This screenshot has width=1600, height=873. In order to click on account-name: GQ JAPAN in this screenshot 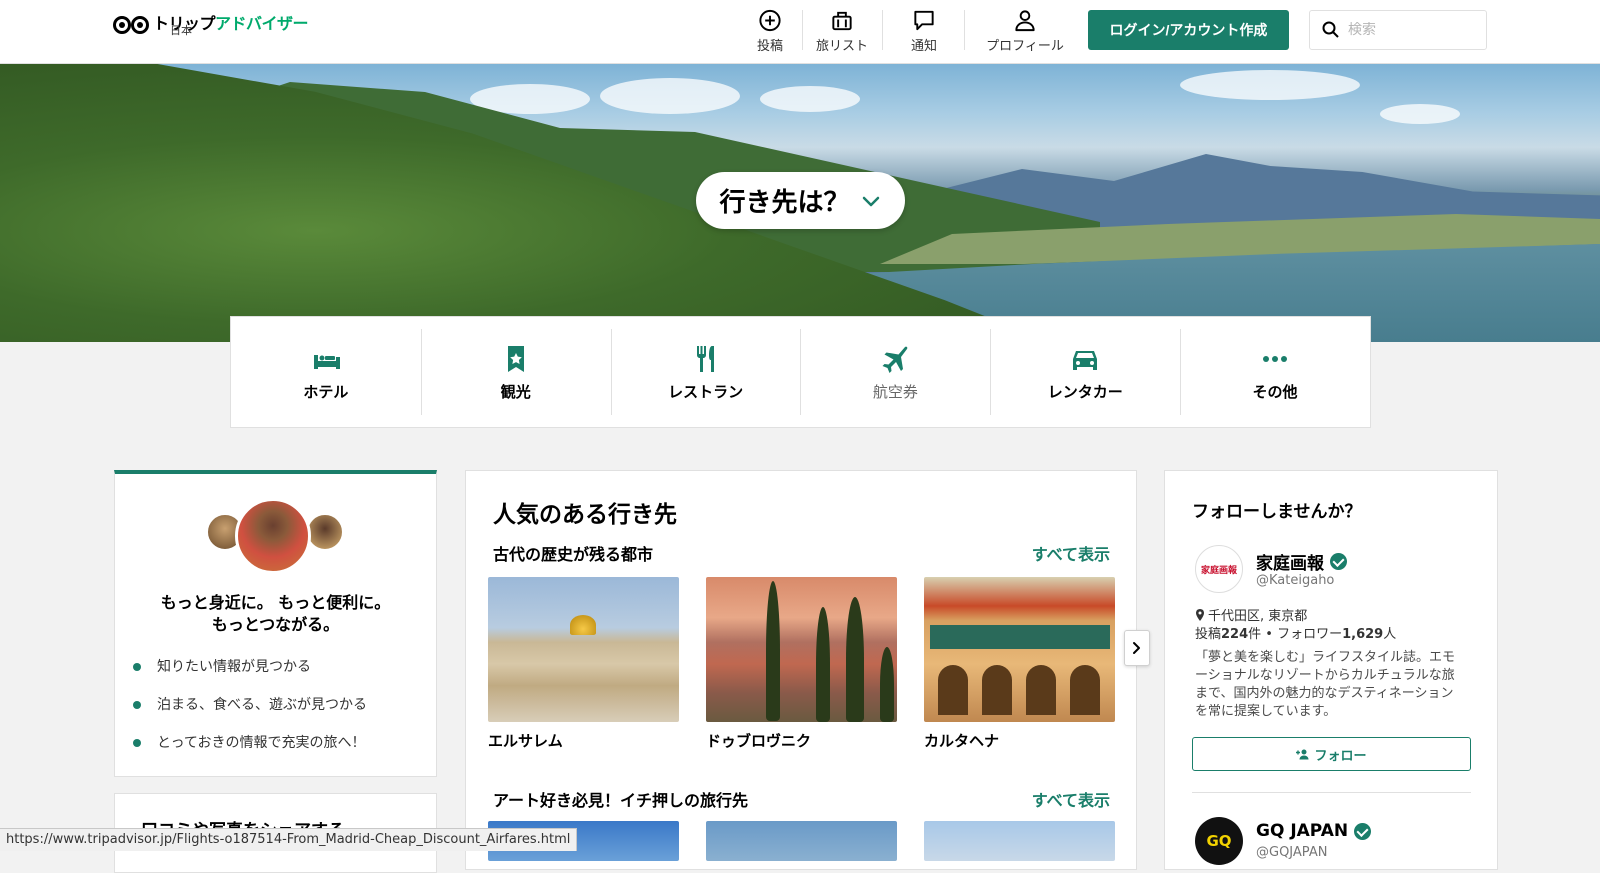, I will do `click(1314, 831)`.